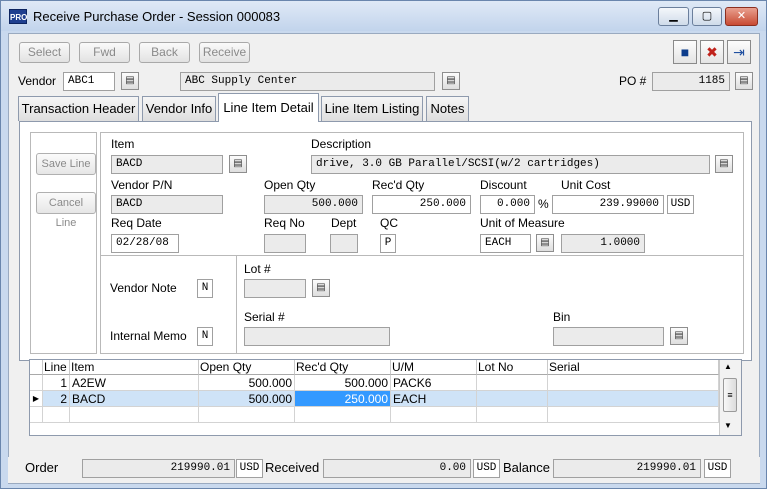 The image size is (767, 489). Describe the element at coordinates (505, 243) in the screenshot. I see `uom-field: EACH` at that location.